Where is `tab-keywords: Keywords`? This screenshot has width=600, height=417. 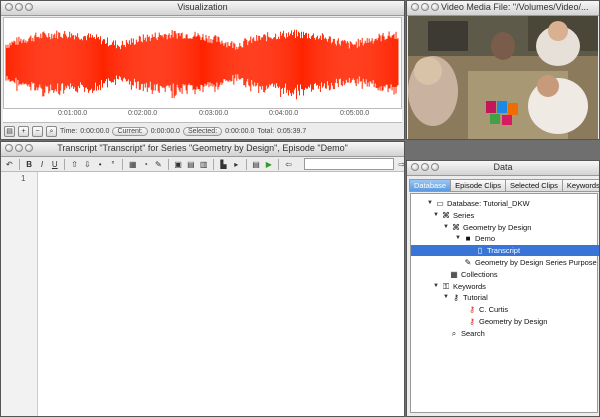 tab-keywords: Keywords is located at coordinates (580, 185).